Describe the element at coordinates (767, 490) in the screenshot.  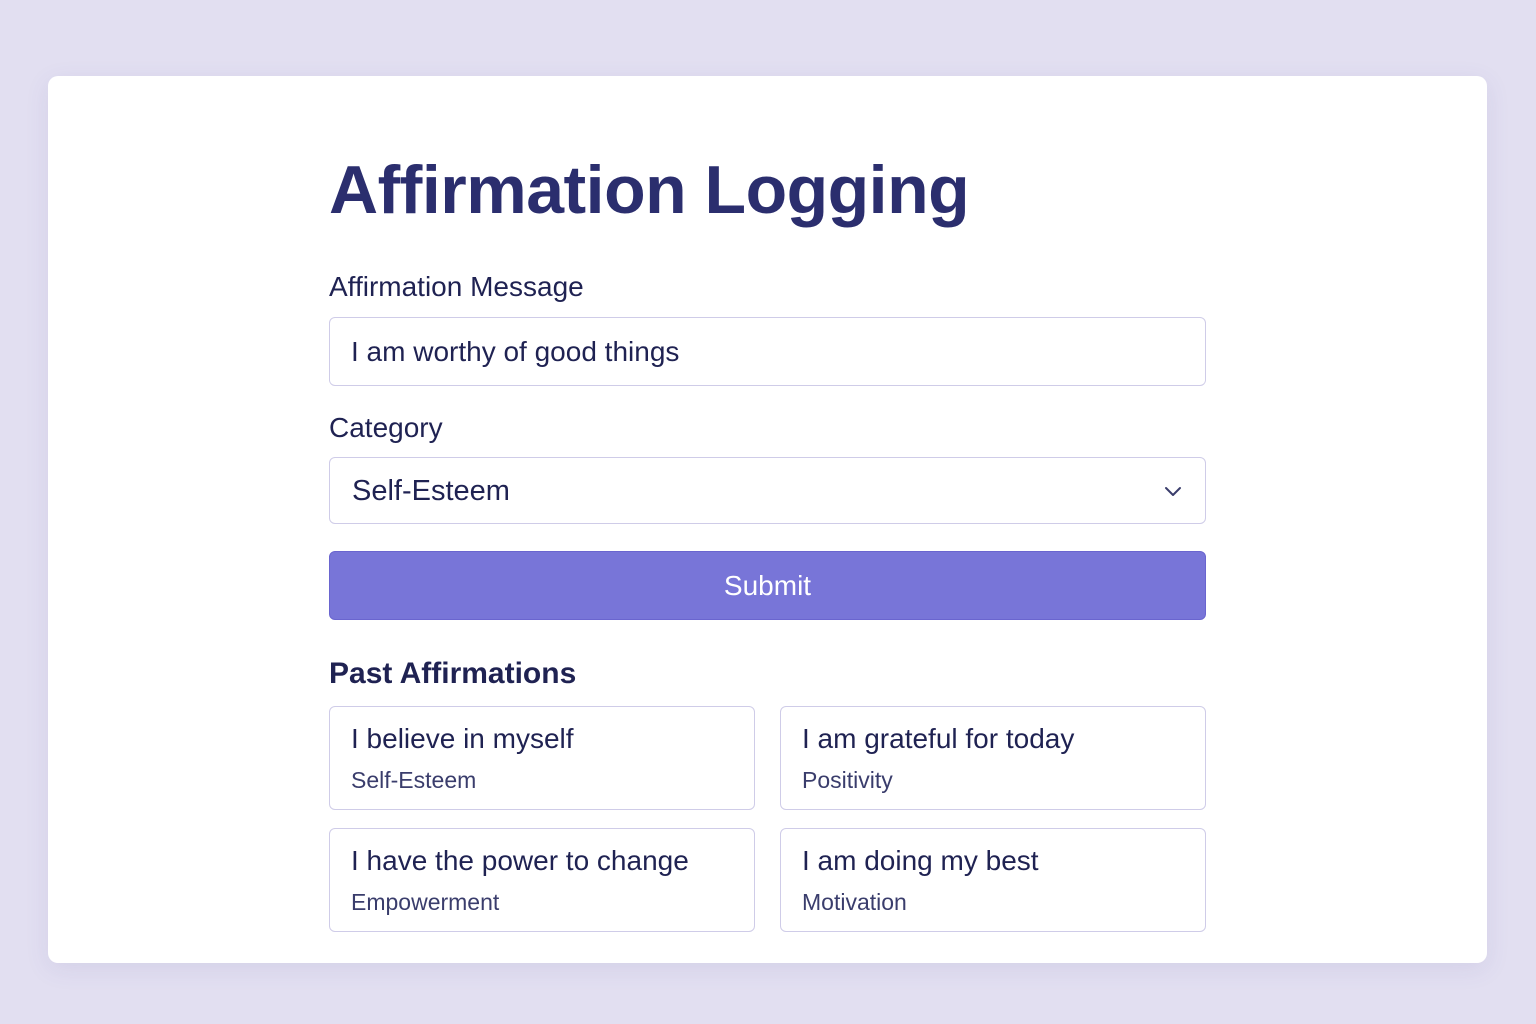
I see `category-select: Self-Esteem` at that location.